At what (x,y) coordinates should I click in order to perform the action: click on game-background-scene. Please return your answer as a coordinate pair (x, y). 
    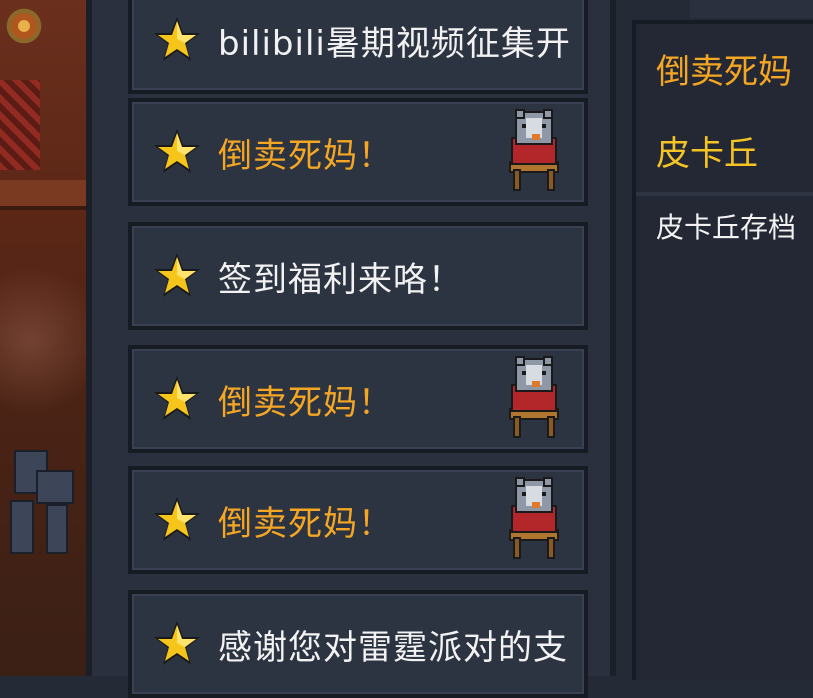
    Looking at the image, I should click on (43, 338).